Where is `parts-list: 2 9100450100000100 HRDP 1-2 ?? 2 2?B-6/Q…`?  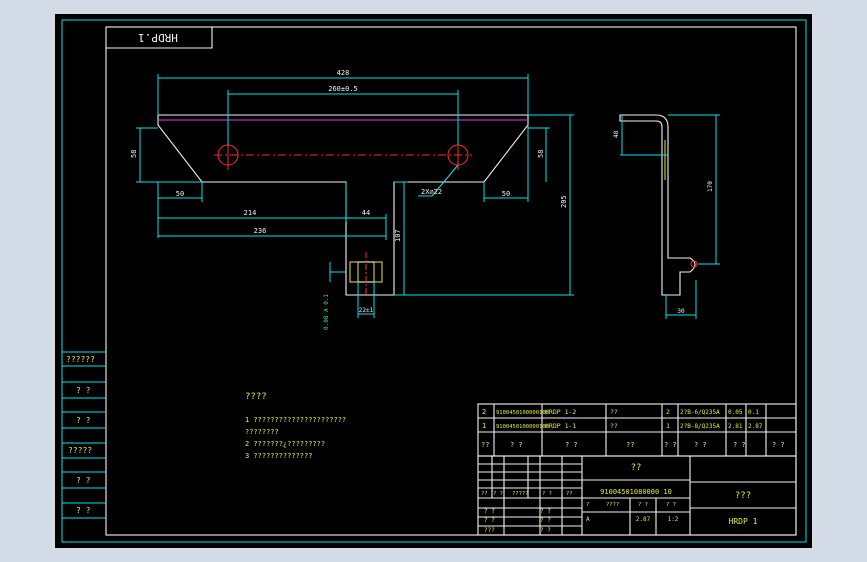 parts-list: 2 9100450100000100 HRDP 1-2 ?? 2 2?B-6/Q… is located at coordinates (637, 430).